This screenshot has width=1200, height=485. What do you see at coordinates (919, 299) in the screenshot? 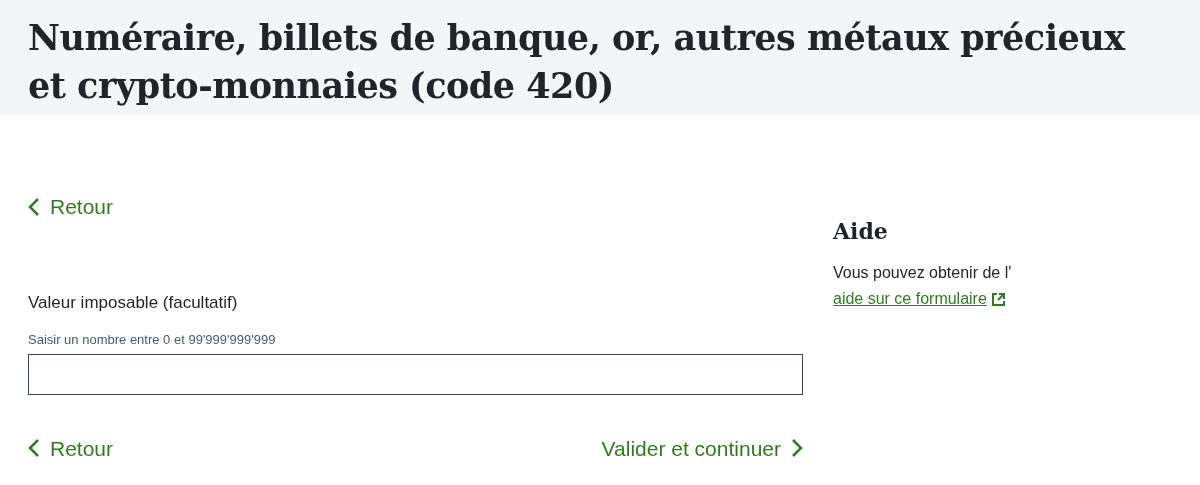
I see `help-link: aide sur ce formulaire` at bounding box center [919, 299].